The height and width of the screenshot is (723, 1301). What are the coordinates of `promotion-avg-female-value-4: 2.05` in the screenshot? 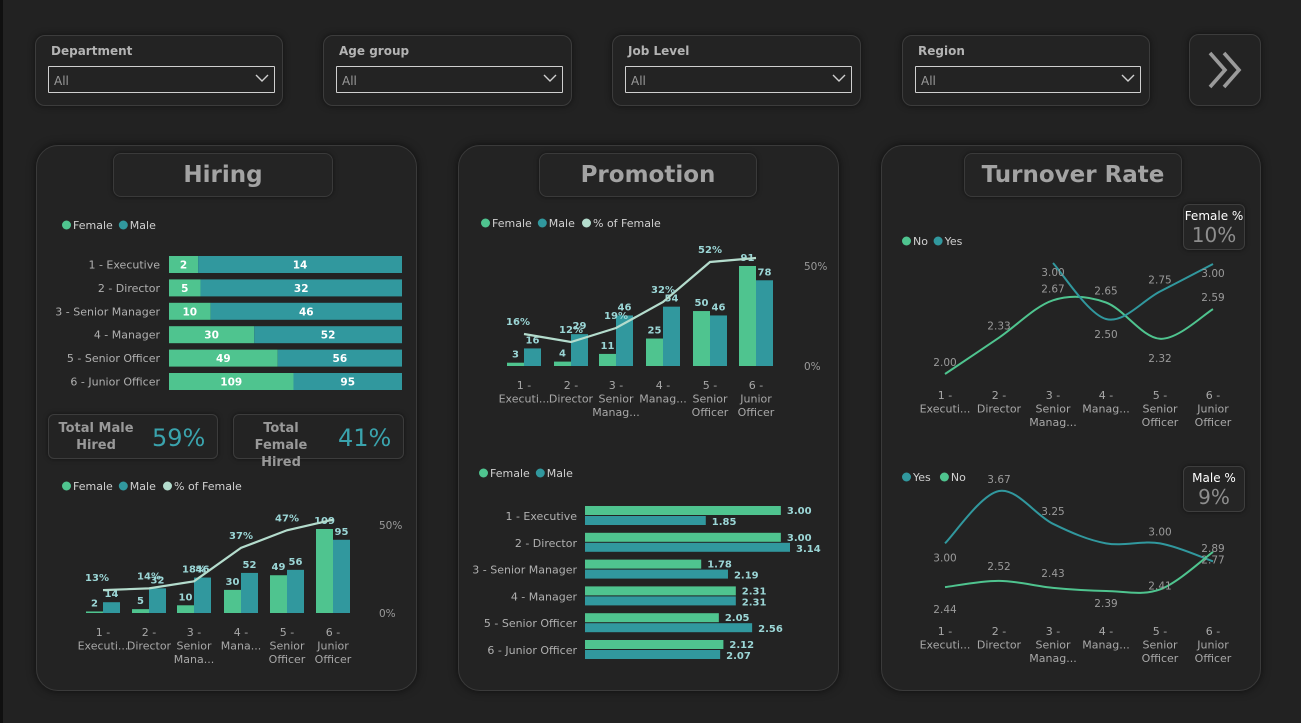 It's located at (737, 618).